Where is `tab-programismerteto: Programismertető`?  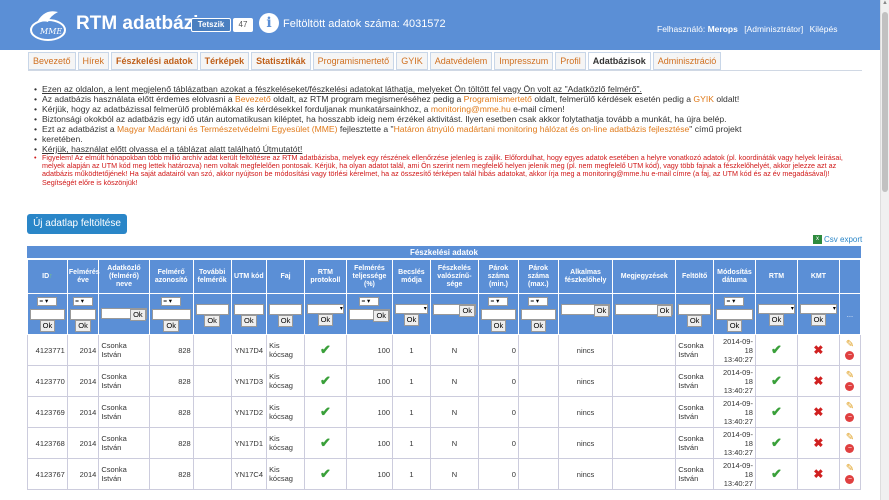
tab-programismerteto: Programismertető is located at coordinates (353, 61).